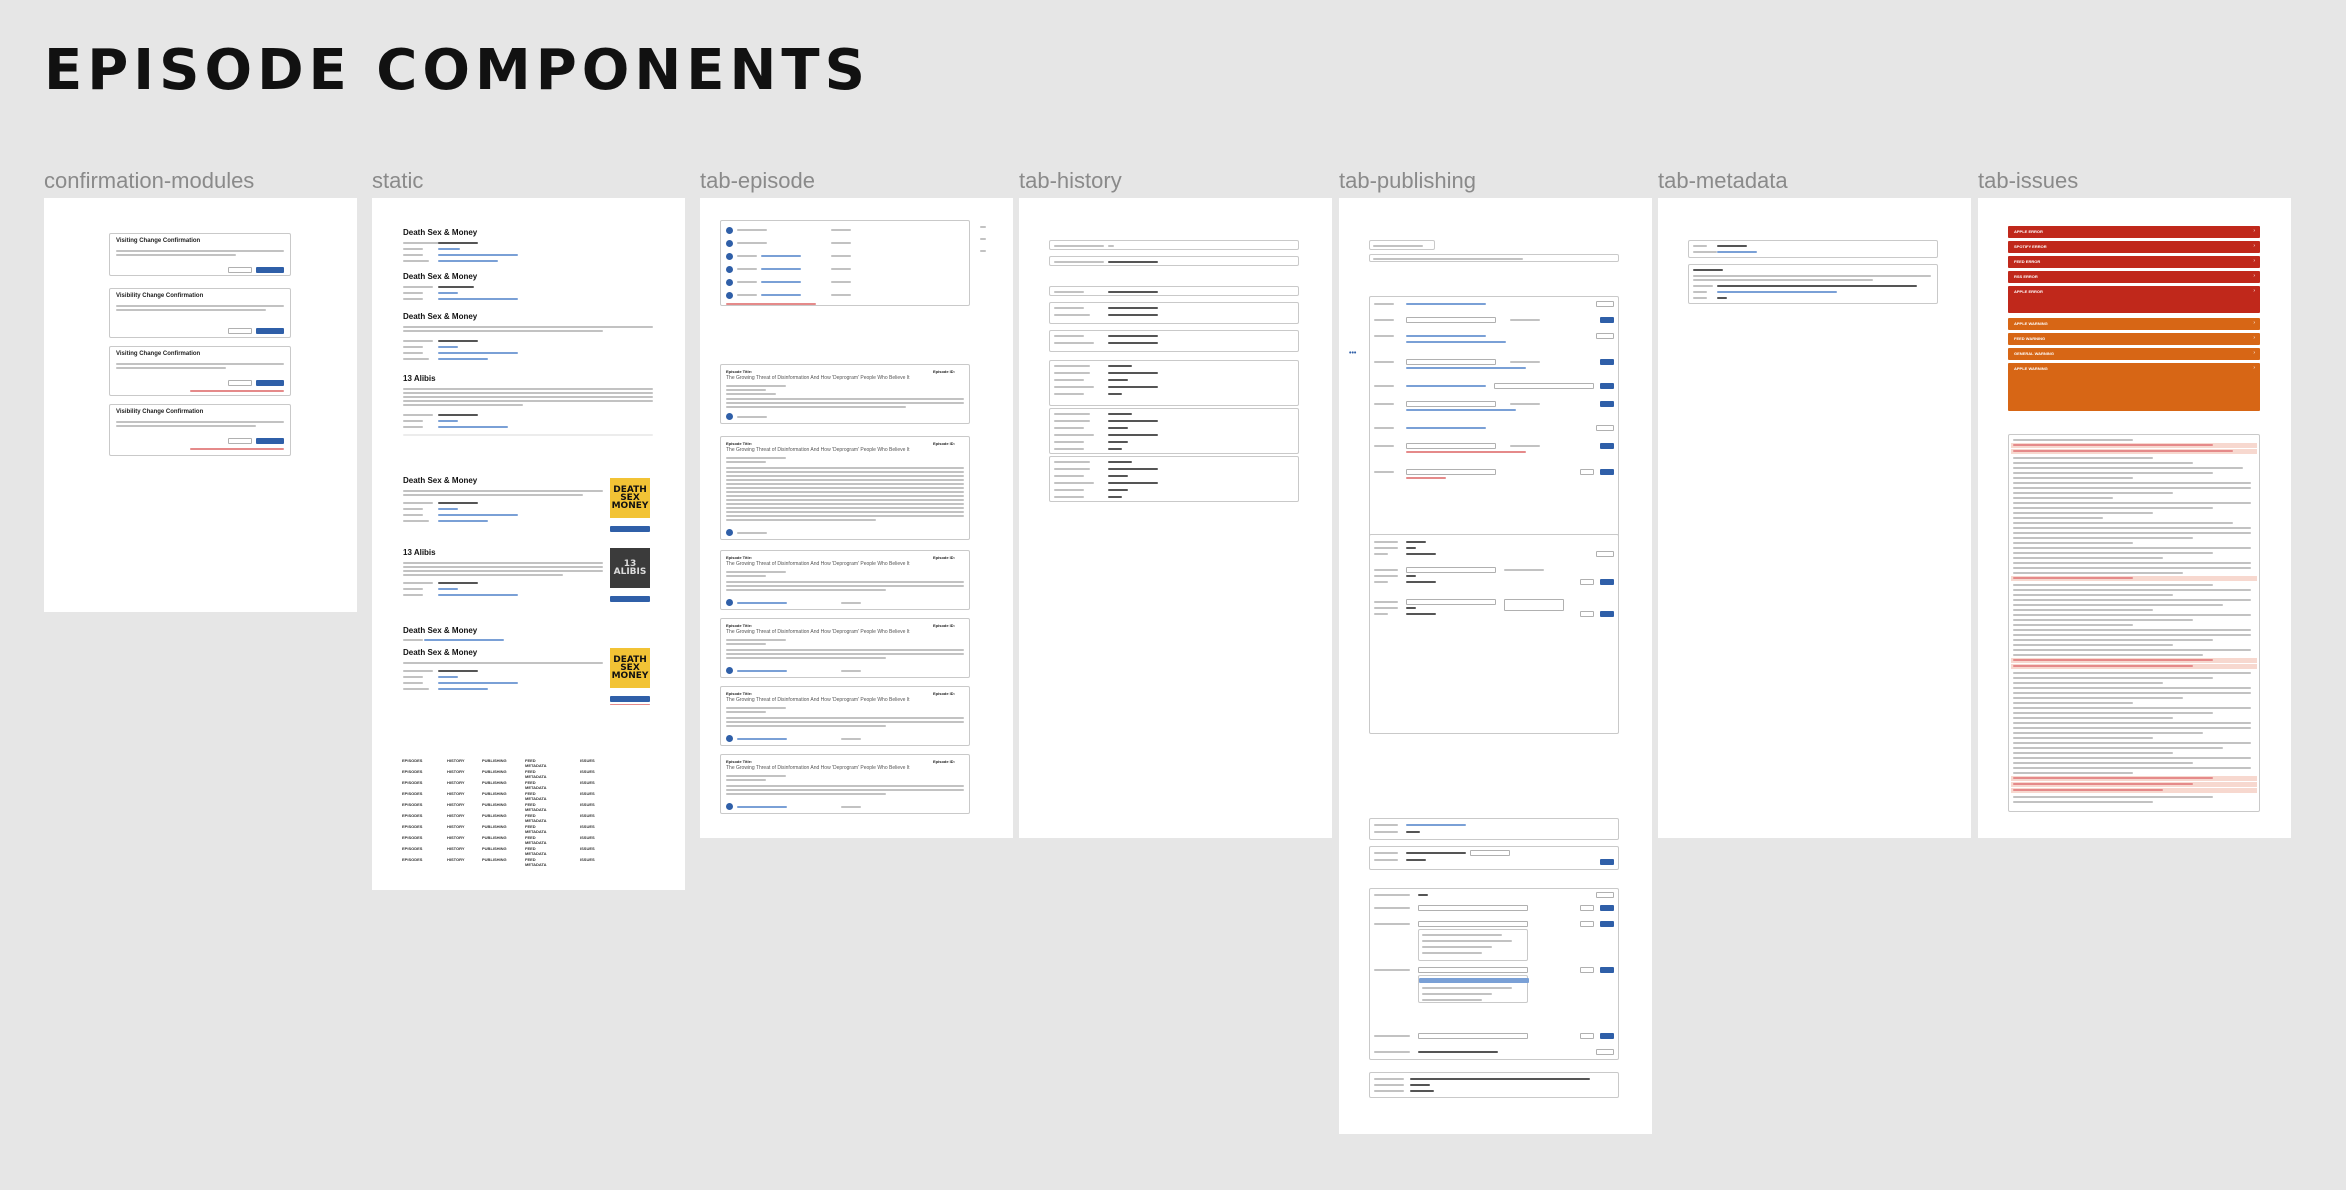 This screenshot has width=2346, height=1190. What do you see at coordinates (2134, 232) in the screenshot?
I see `issue-banner: APPLE ERROR ›` at bounding box center [2134, 232].